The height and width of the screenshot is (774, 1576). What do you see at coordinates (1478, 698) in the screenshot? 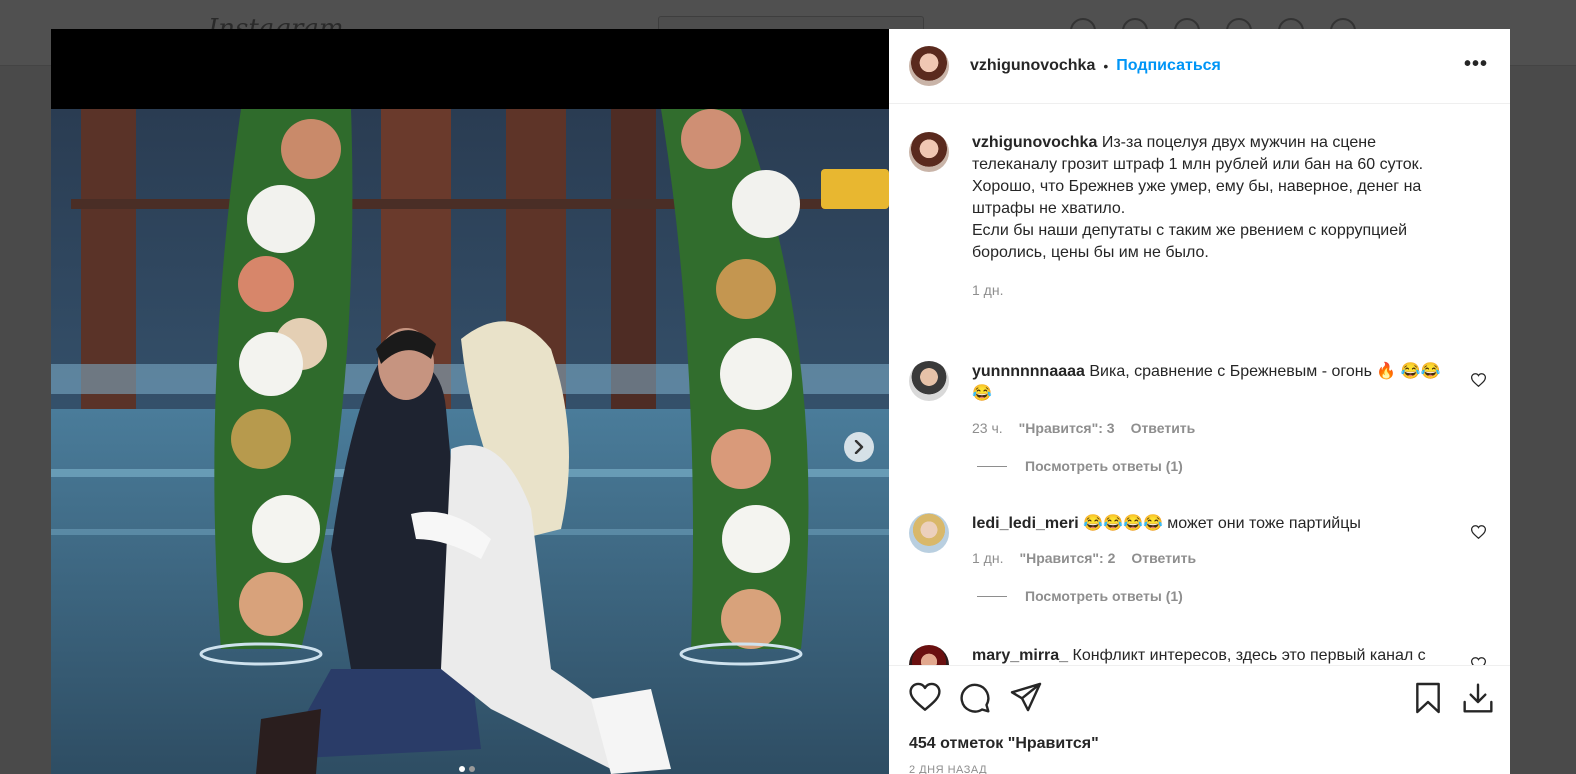
I see `download-icon` at bounding box center [1478, 698].